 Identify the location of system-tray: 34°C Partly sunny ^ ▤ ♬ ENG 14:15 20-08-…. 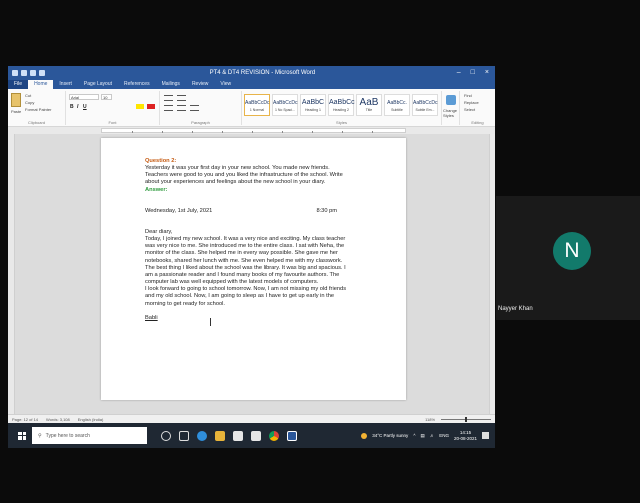
(428, 436).